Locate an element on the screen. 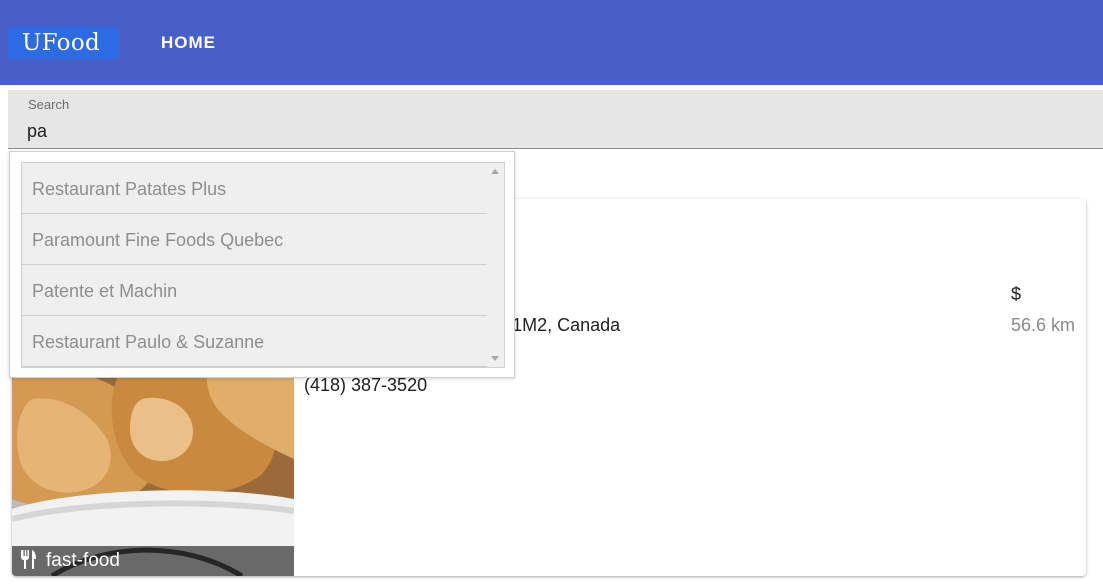 The width and height of the screenshot is (1103, 588). suggestion-item: Restaurant Patates Plus is located at coordinates (254, 188).